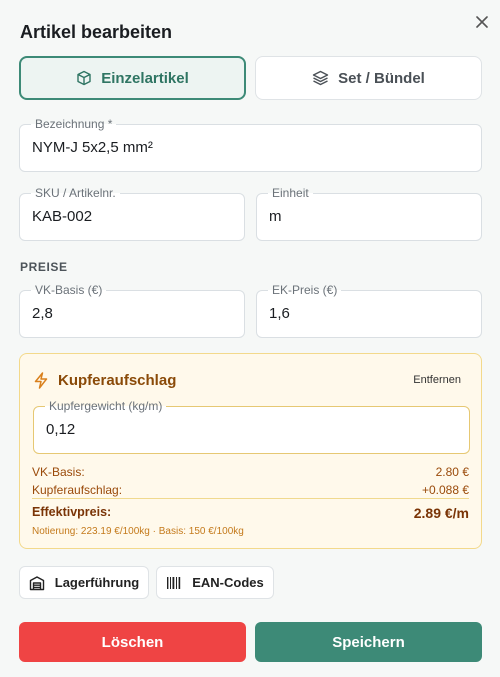 This screenshot has width=500, height=677. Describe the element at coordinates (145, 78) in the screenshot. I see `single-article-label: Einzelartikel` at that location.